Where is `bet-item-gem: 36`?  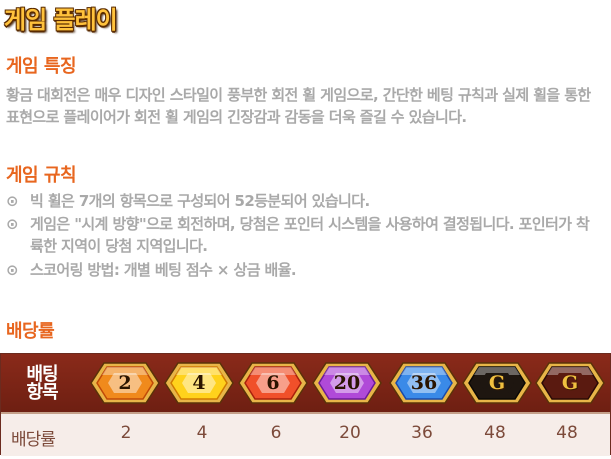 bet-item-gem: 36 is located at coordinates (424, 383).